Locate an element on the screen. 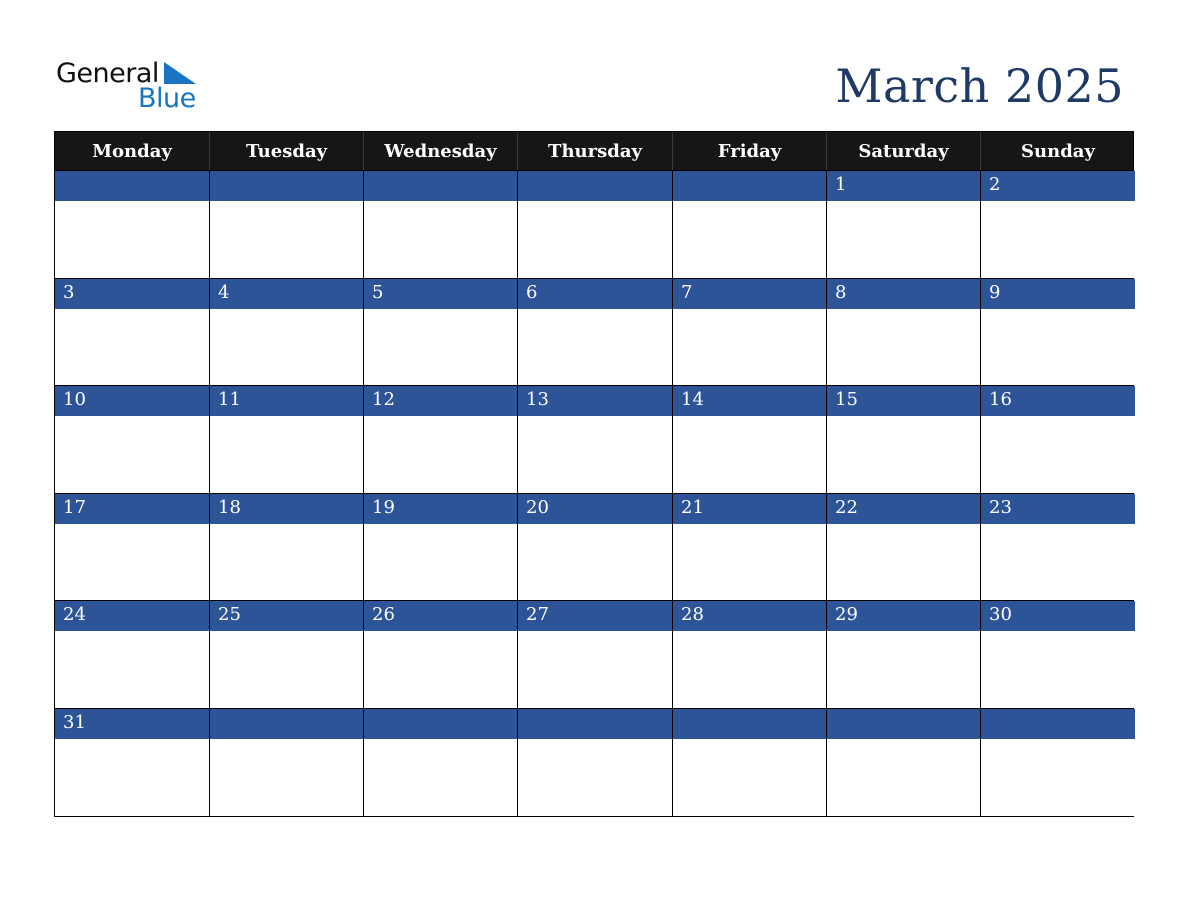  day-cell: 16 is located at coordinates (1057, 439).